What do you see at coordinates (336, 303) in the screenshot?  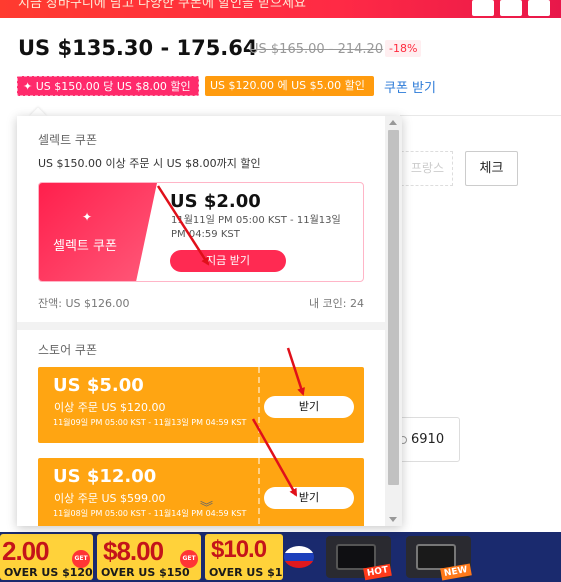 I see `coins-text: 내 코인: 24` at bounding box center [336, 303].